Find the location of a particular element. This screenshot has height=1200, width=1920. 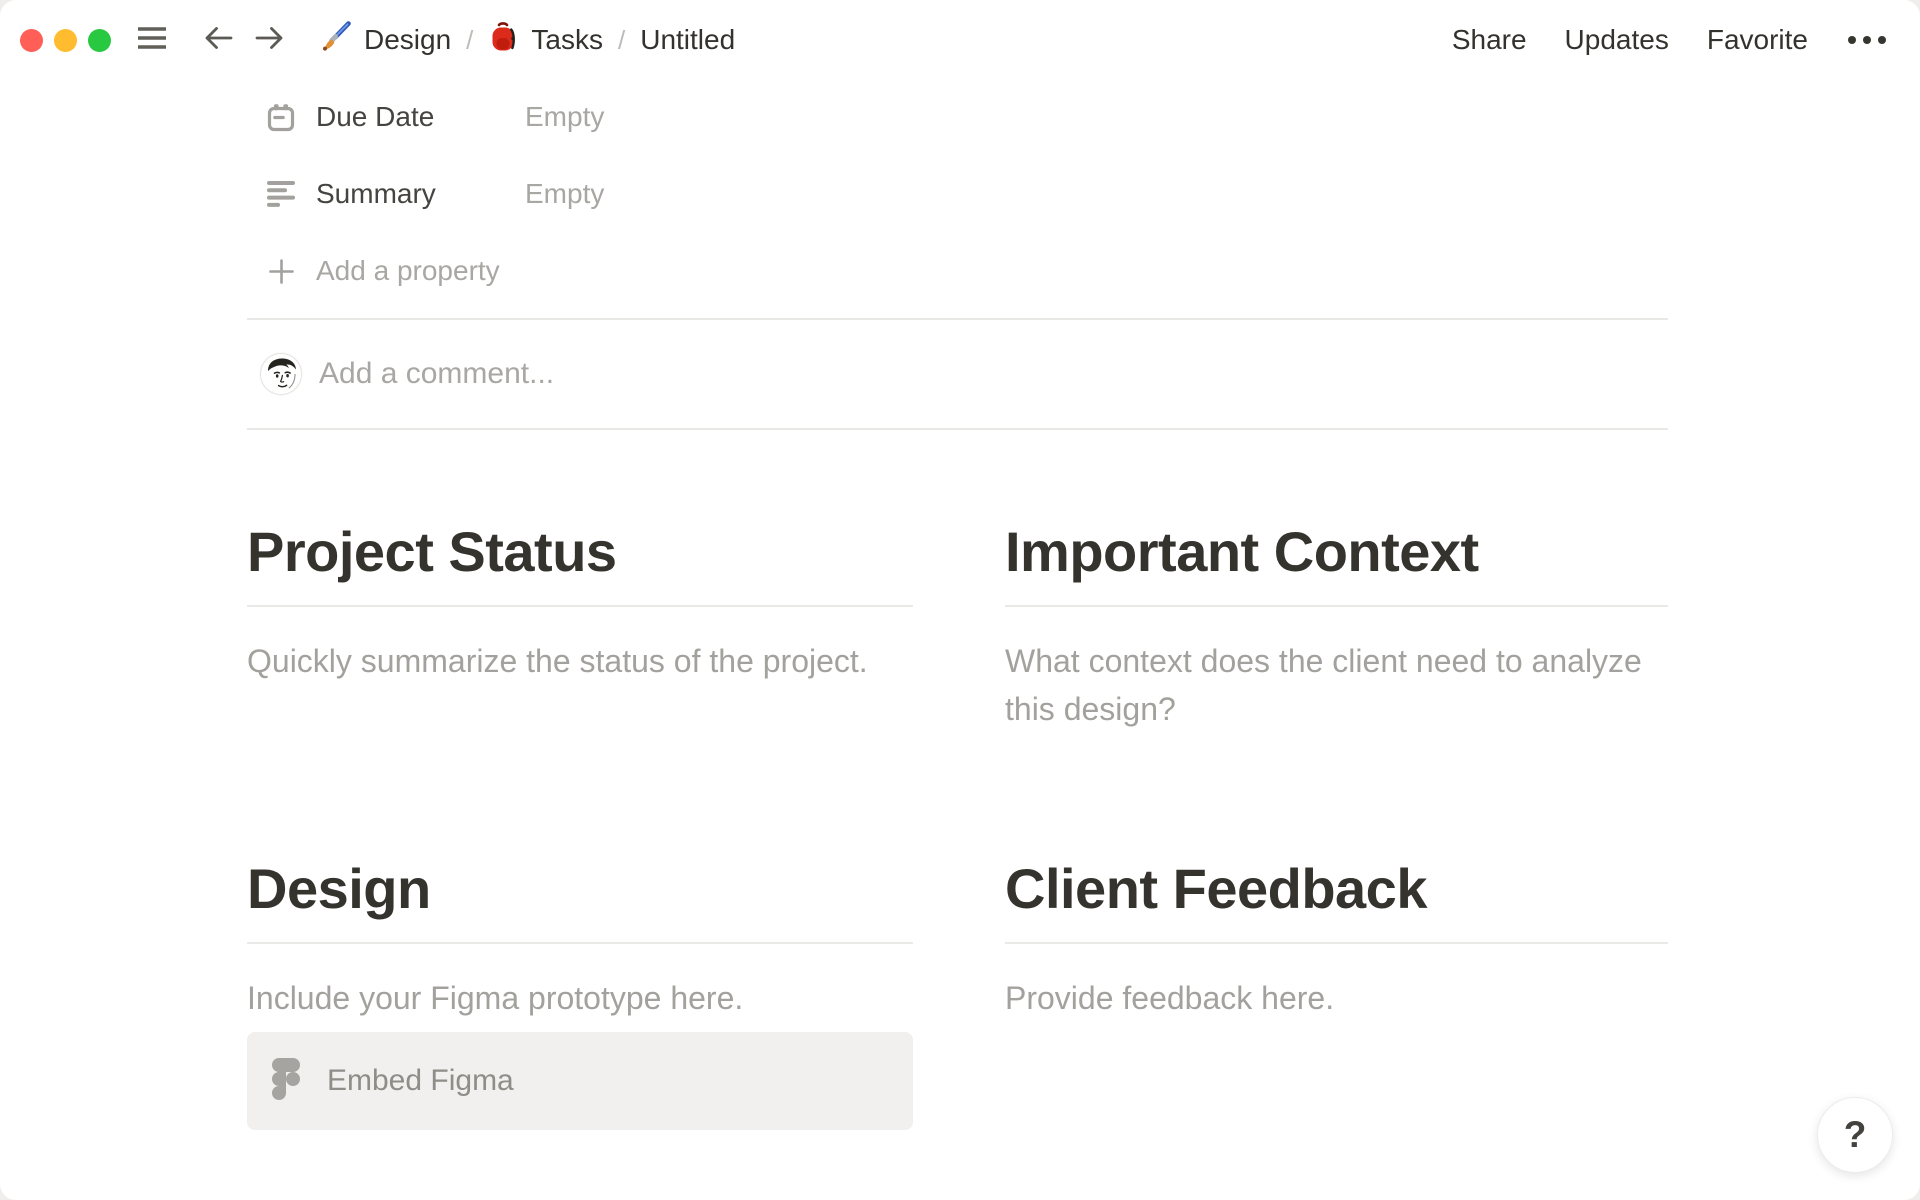

favorite-button: Favorite is located at coordinates (1757, 40).